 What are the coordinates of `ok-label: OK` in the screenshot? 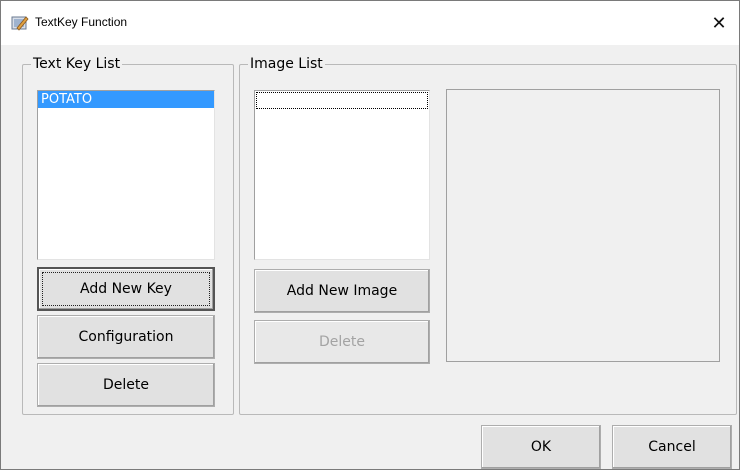 It's located at (541, 447).